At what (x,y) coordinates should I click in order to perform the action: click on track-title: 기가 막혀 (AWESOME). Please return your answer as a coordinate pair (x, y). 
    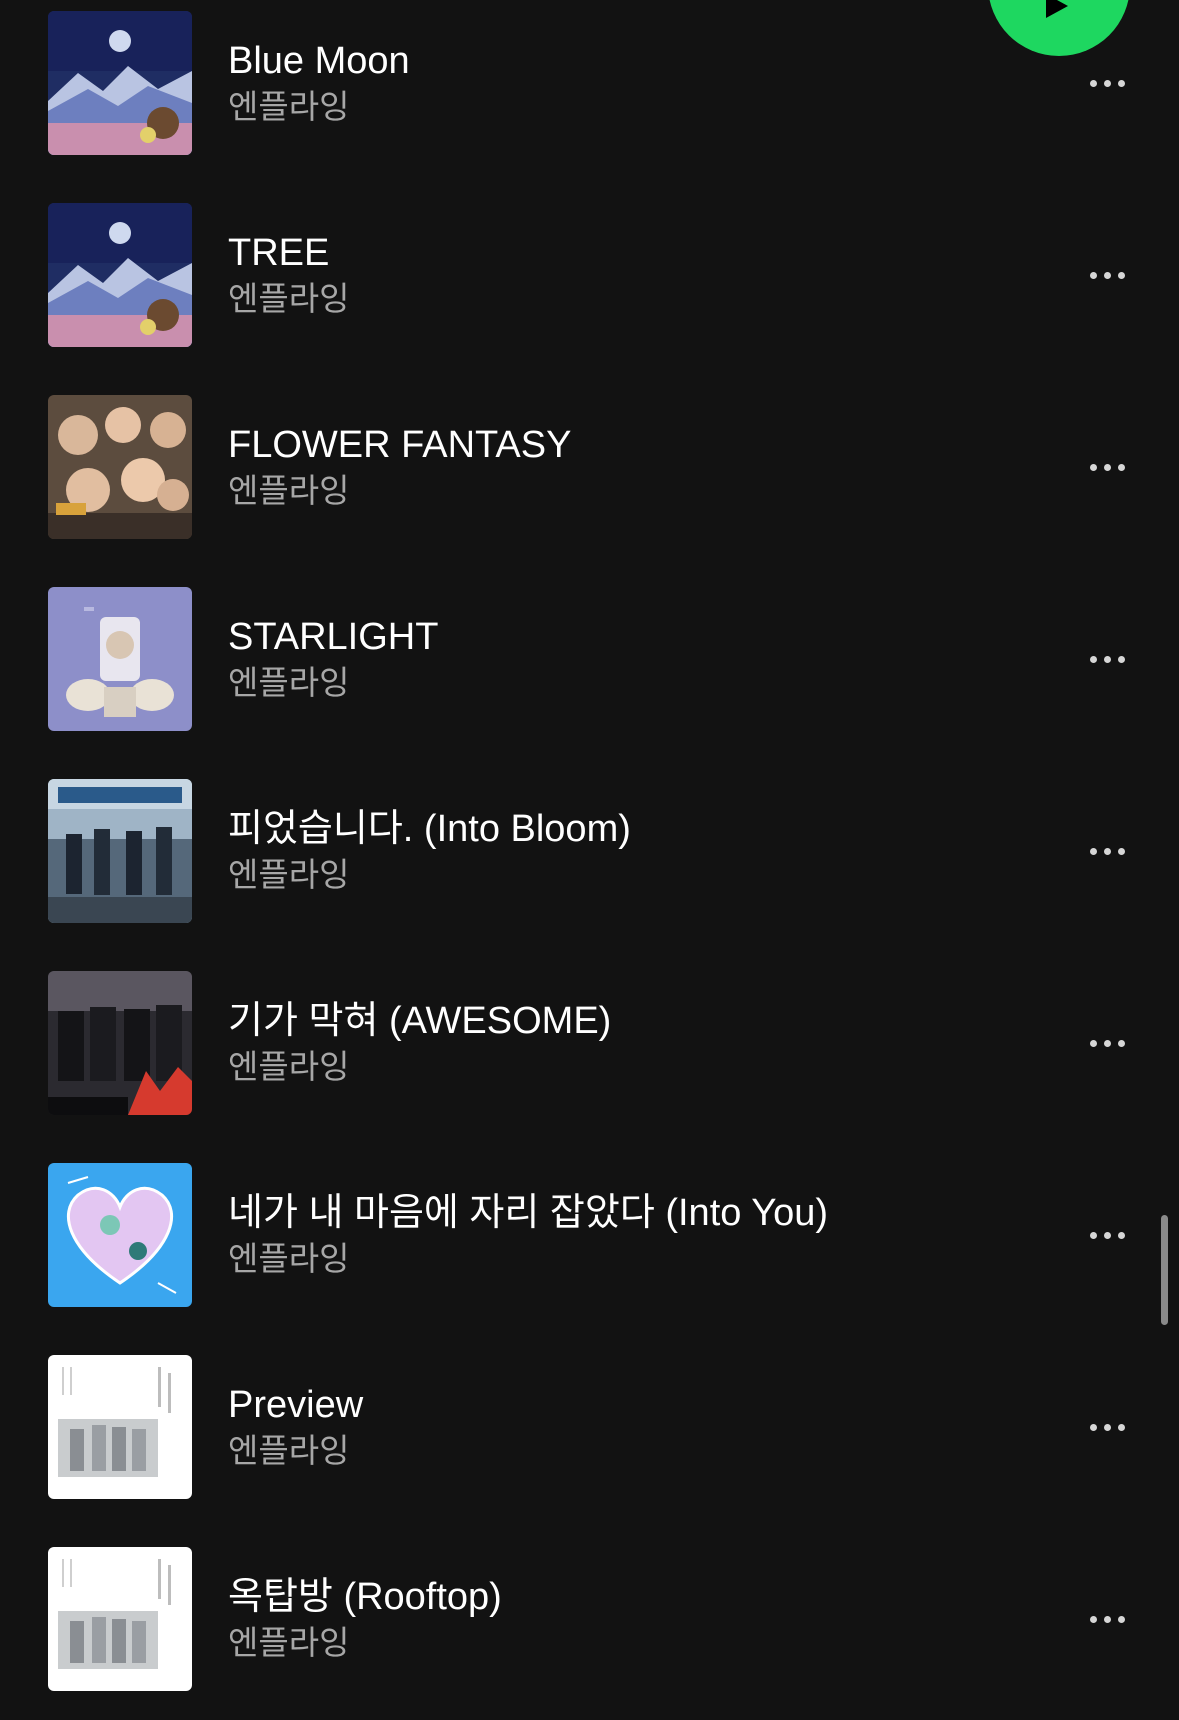
    Looking at the image, I should click on (420, 1021).